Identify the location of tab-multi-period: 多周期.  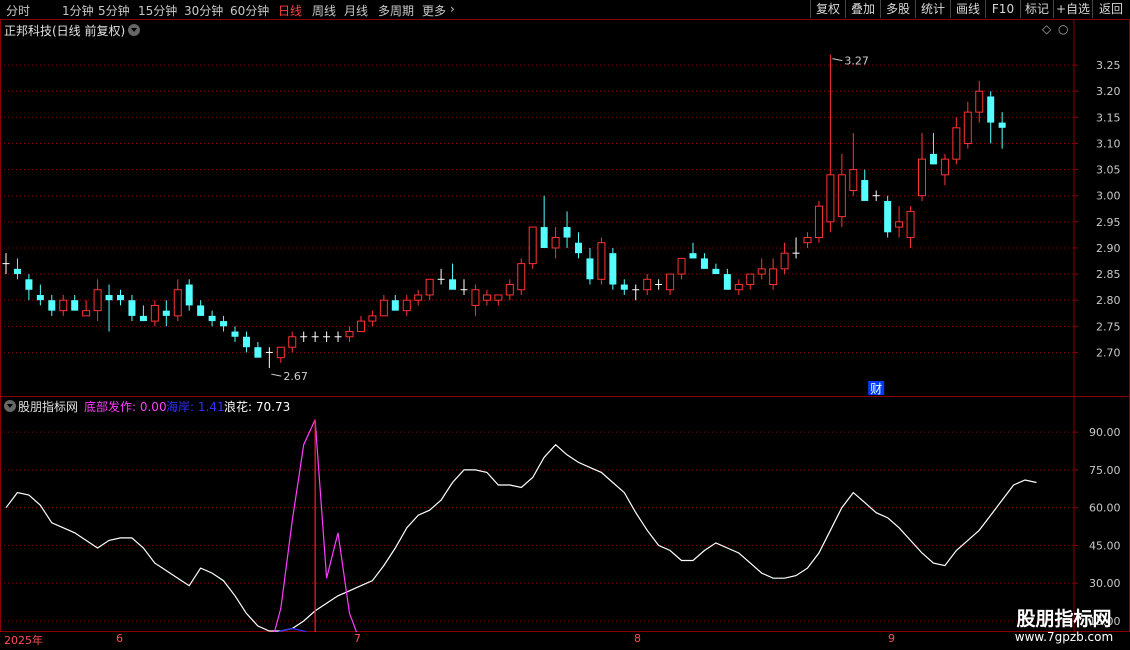
(396, 10).